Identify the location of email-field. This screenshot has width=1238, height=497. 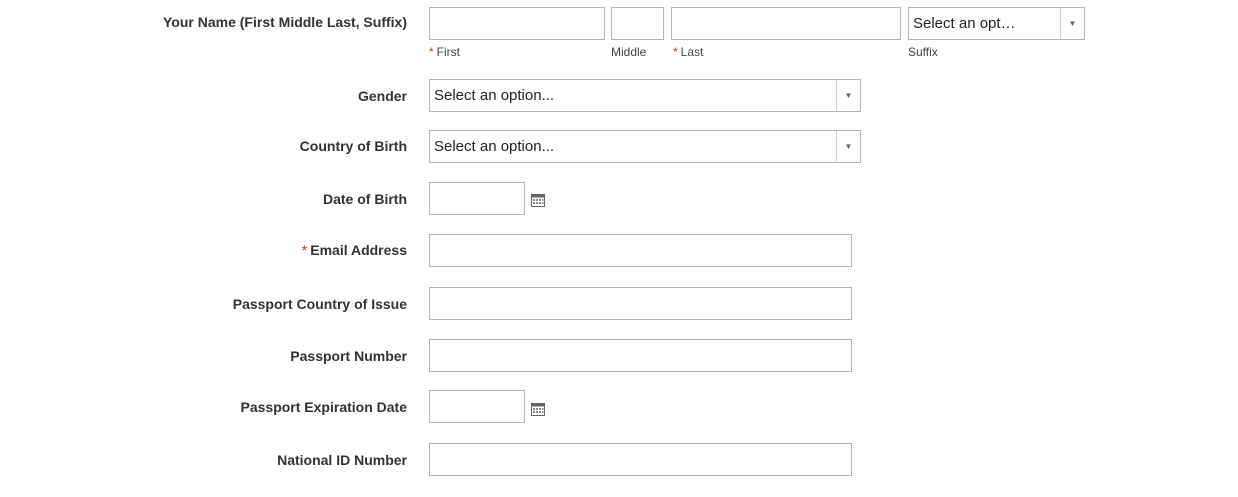
(640, 250).